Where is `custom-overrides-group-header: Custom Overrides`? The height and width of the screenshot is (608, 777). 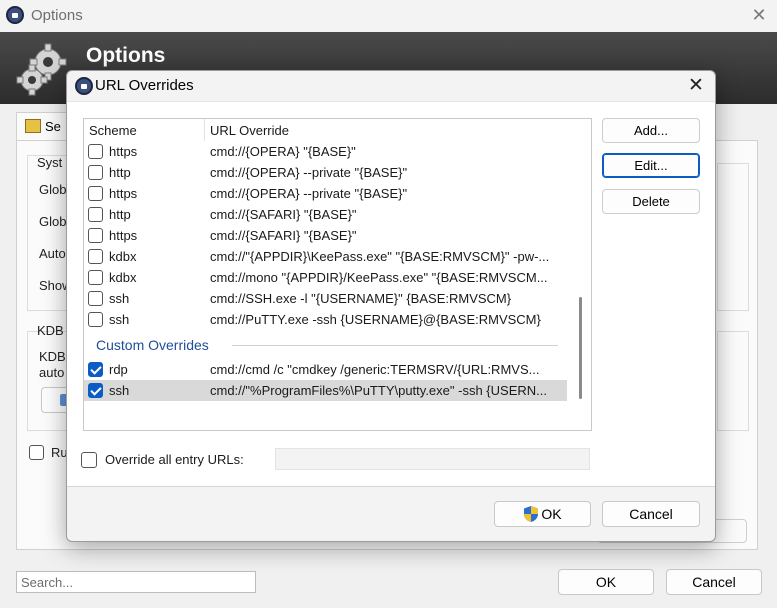 custom-overrides-group-header: Custom Overrides is located at coordinates (152, 345).